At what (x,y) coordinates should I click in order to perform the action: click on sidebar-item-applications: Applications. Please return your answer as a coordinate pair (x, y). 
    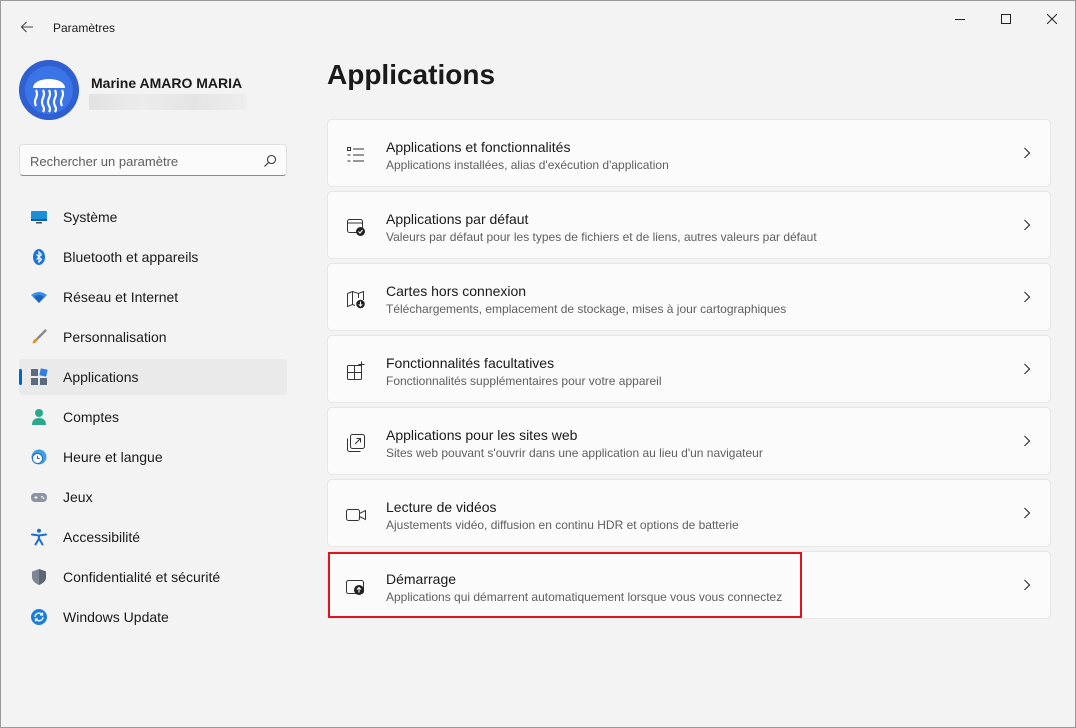
    Looking at the image, I should click on (153, 377).